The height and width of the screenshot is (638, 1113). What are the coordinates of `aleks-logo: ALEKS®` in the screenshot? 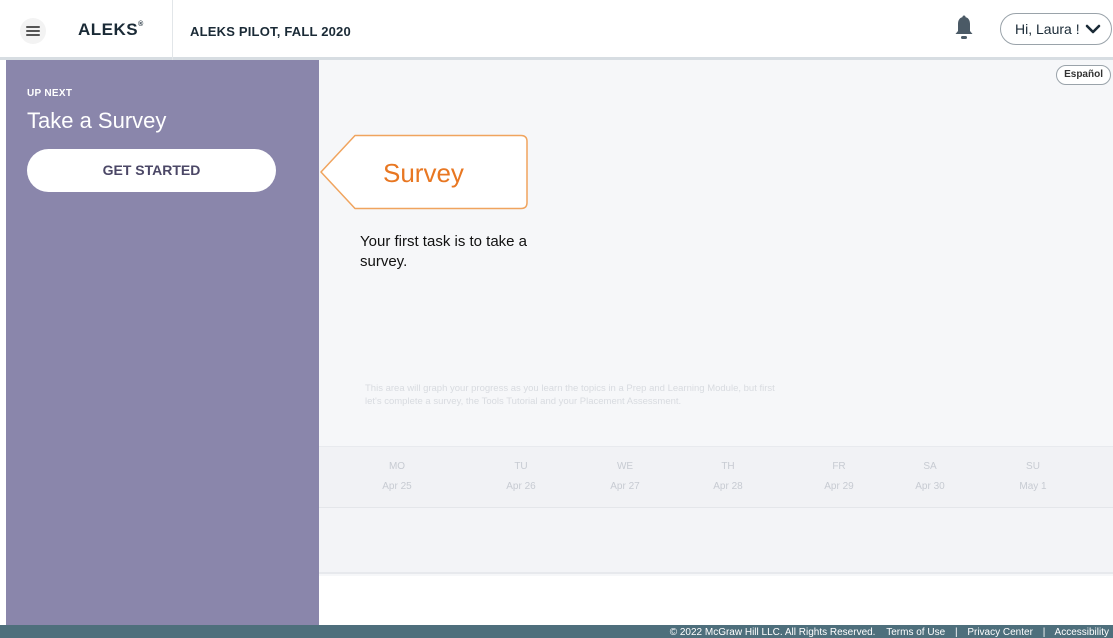 It's located at (111, 30).